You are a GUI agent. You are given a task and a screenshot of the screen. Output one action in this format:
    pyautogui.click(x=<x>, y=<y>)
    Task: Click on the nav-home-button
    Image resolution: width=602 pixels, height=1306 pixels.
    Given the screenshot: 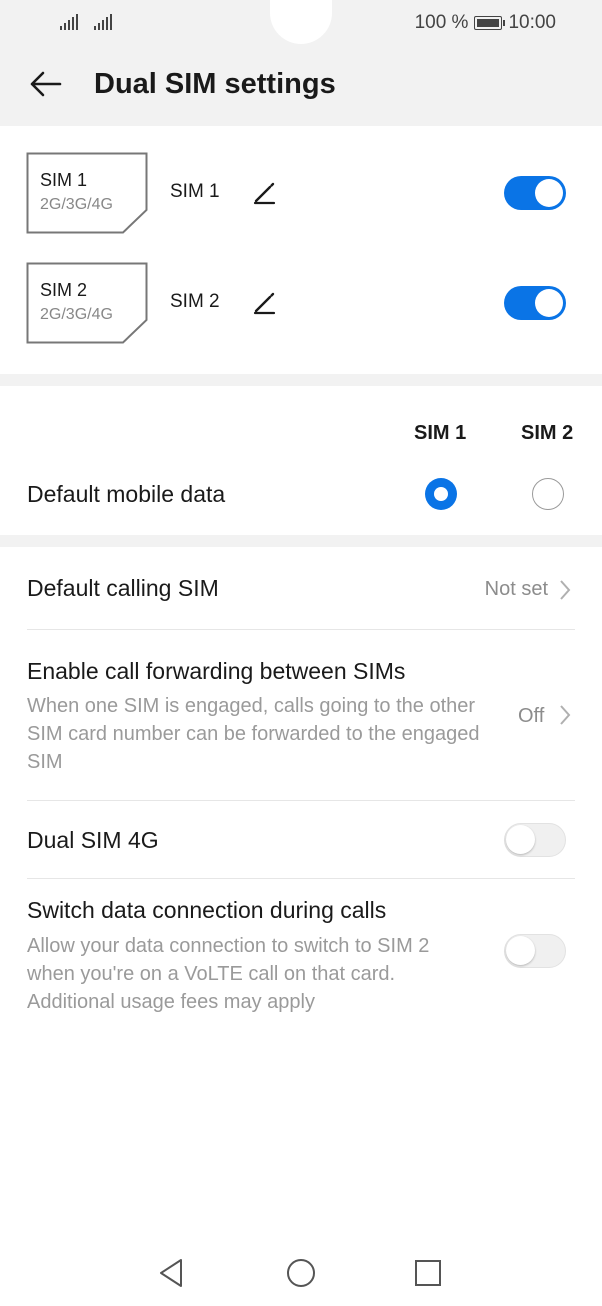 What is the action you would take?
    pyautogui.click(x=301, y=1273)
    